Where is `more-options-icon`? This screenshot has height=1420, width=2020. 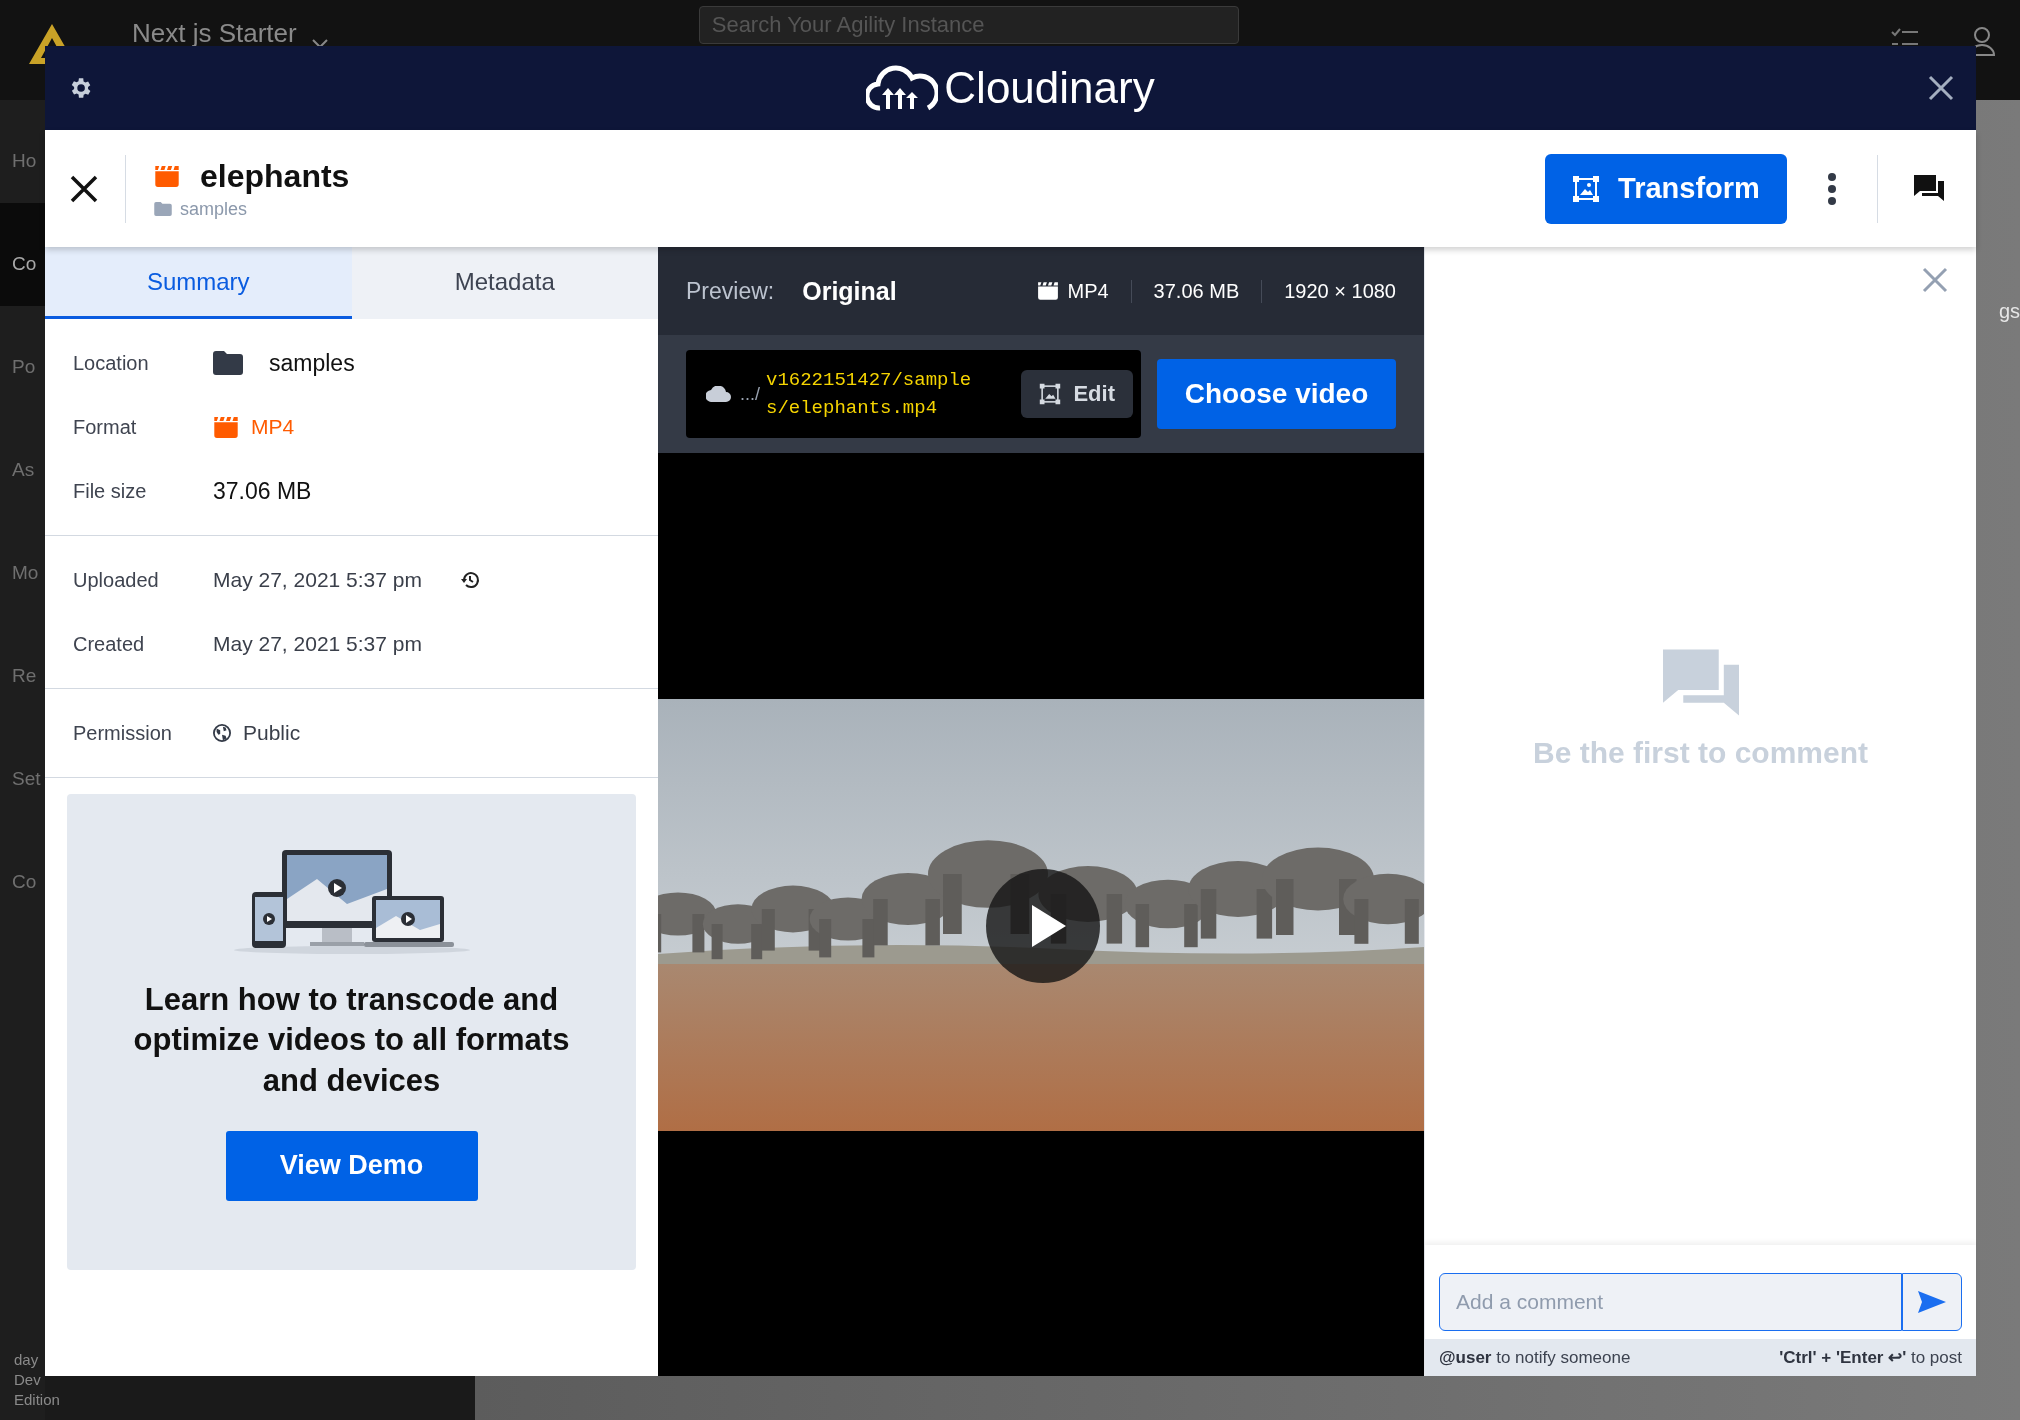 more-options-icon is located at coordinates (1832, 188).